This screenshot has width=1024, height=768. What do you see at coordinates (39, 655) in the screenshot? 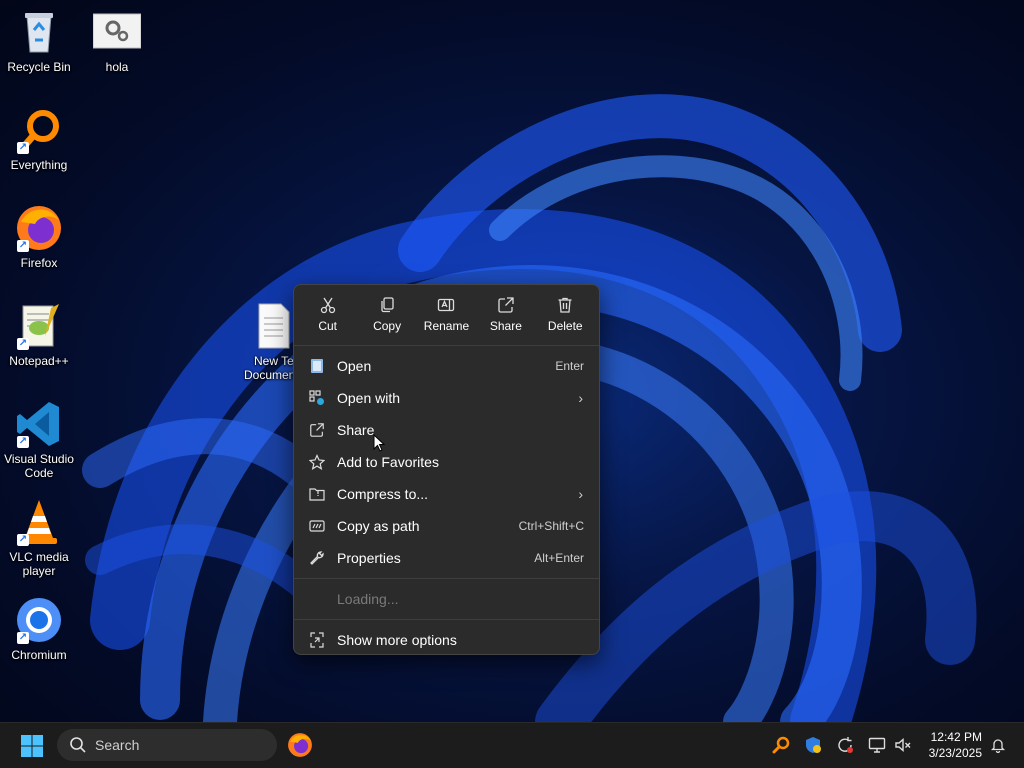
I see `desktop-icon-label: Chromium` at bounding box center [39, 655].